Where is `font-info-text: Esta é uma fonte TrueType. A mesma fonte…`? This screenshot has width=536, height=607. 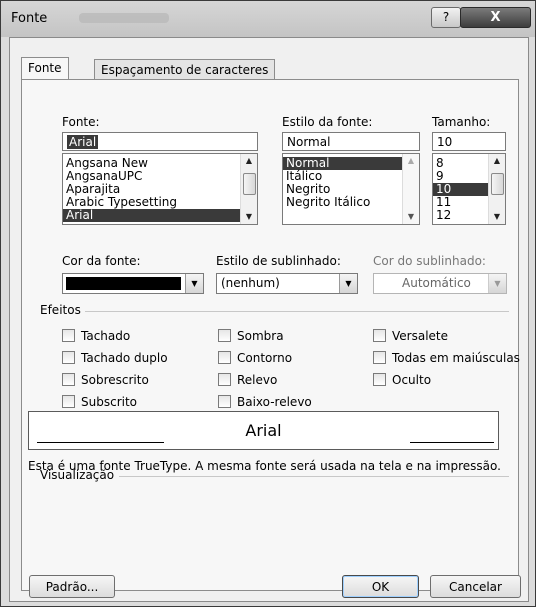 font-info-text: Esta é uma fonte TrueType. A mesma fonte… is located at coordinates (264, 466).